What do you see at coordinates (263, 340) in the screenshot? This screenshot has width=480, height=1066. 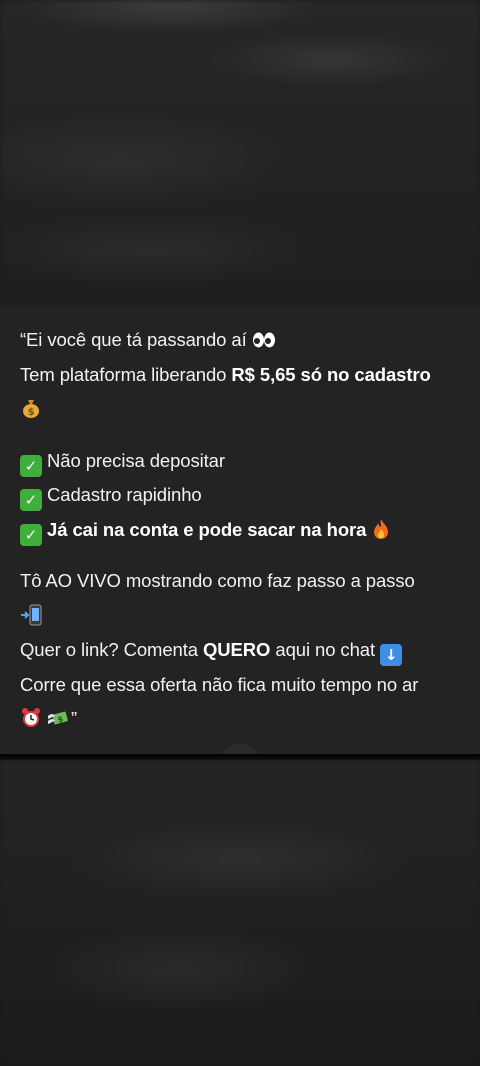 I see `eyes-icon` at bounding box center [263, 340].